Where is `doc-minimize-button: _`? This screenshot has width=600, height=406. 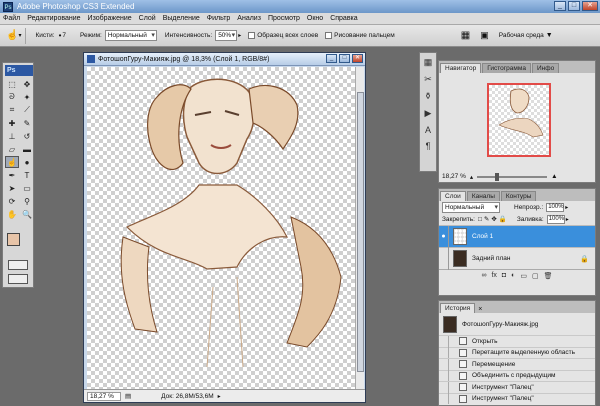
doc-minimize-button: _ is located at coordinates (331, 58).